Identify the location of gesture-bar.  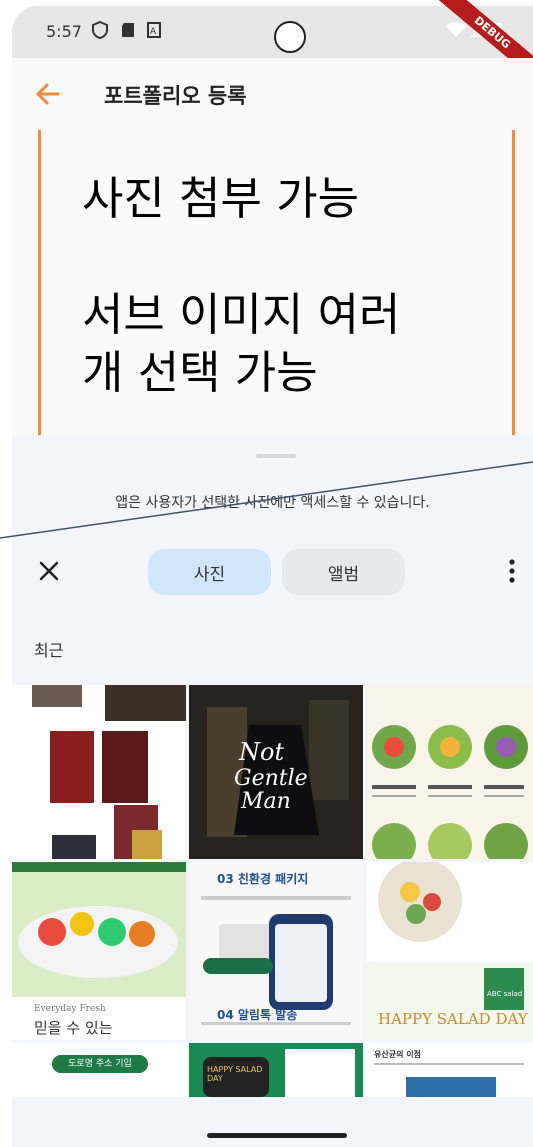
(277, 1135).